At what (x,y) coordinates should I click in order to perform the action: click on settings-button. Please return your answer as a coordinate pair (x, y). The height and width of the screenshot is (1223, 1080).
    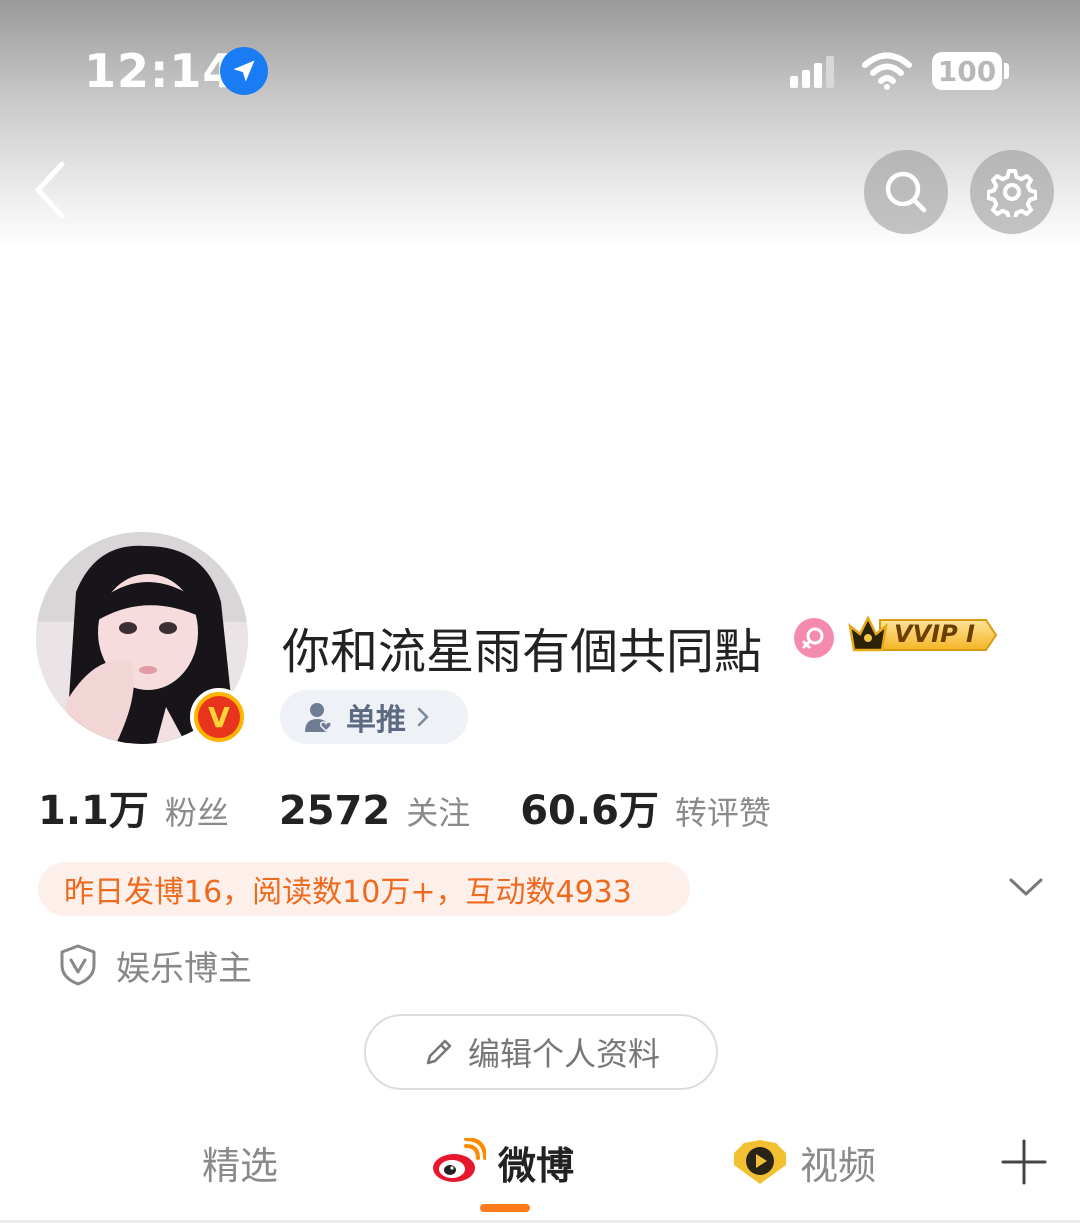
    Looking at the image, I should click on (1012, 192).